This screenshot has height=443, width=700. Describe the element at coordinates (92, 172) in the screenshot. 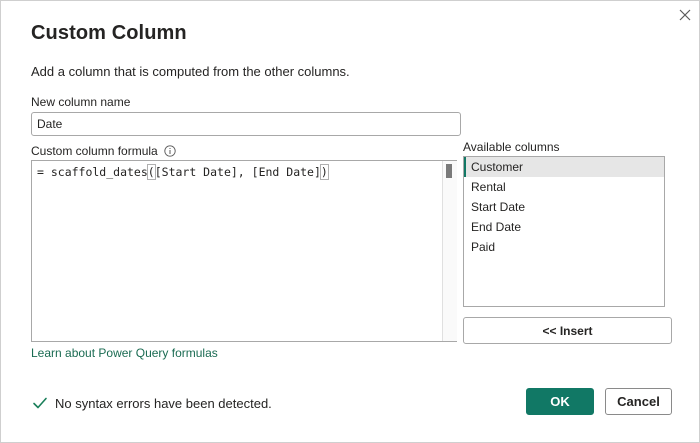

I see `formula-function: = scaffold_dates` at that location.